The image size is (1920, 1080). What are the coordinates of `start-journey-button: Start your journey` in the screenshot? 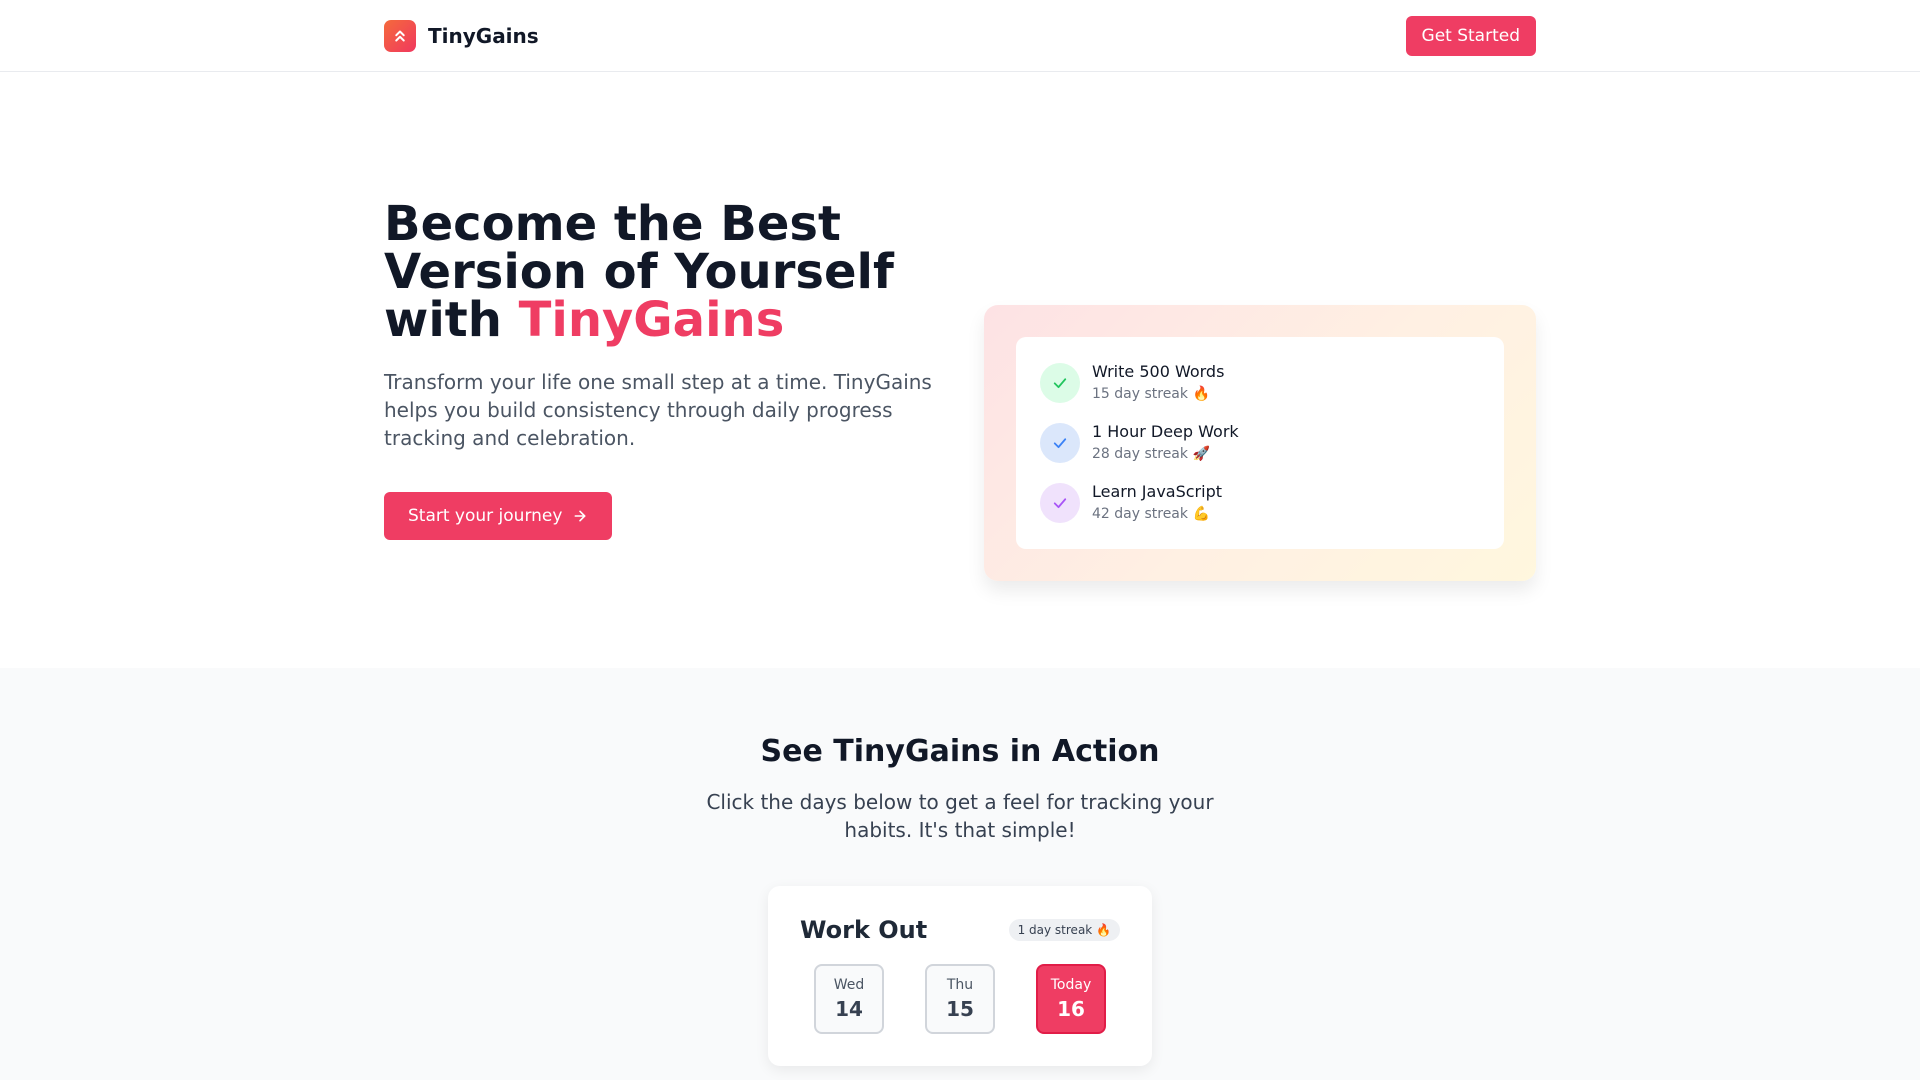 It's located at (498, 516).